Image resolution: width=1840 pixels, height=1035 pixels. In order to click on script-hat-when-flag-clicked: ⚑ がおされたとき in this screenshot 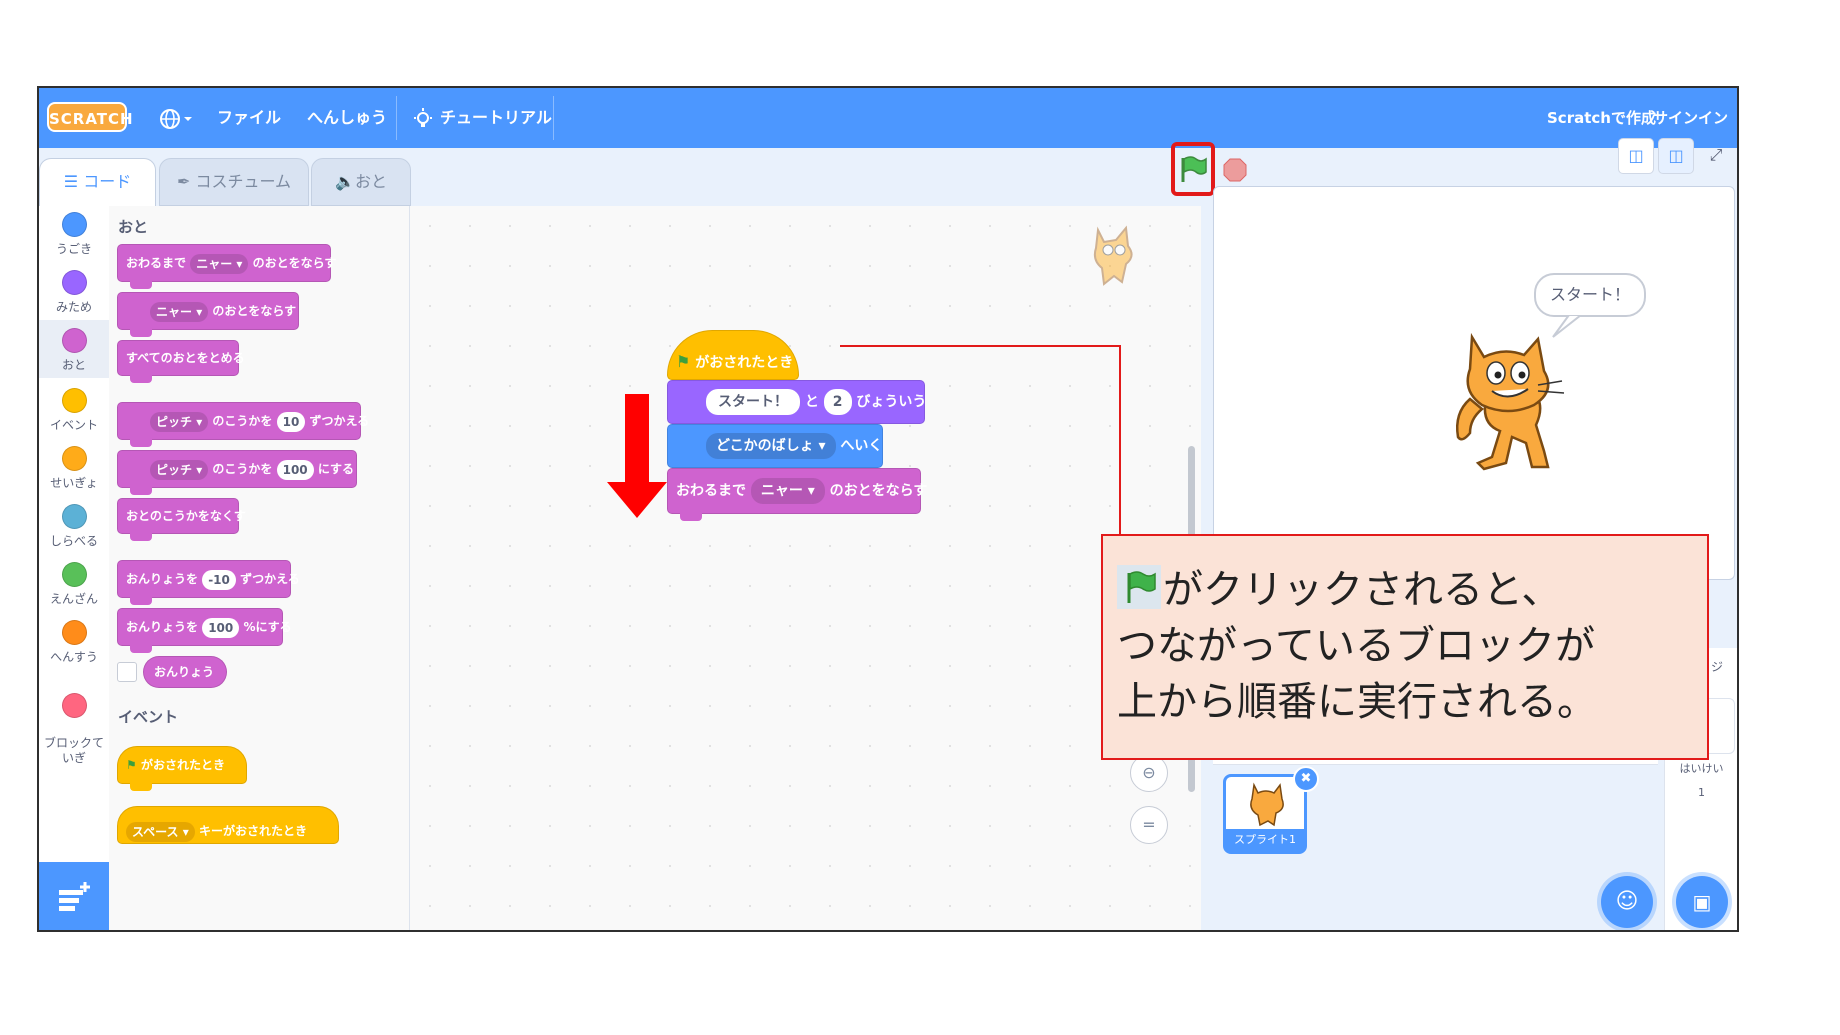, I will do `click(733, 355)`.